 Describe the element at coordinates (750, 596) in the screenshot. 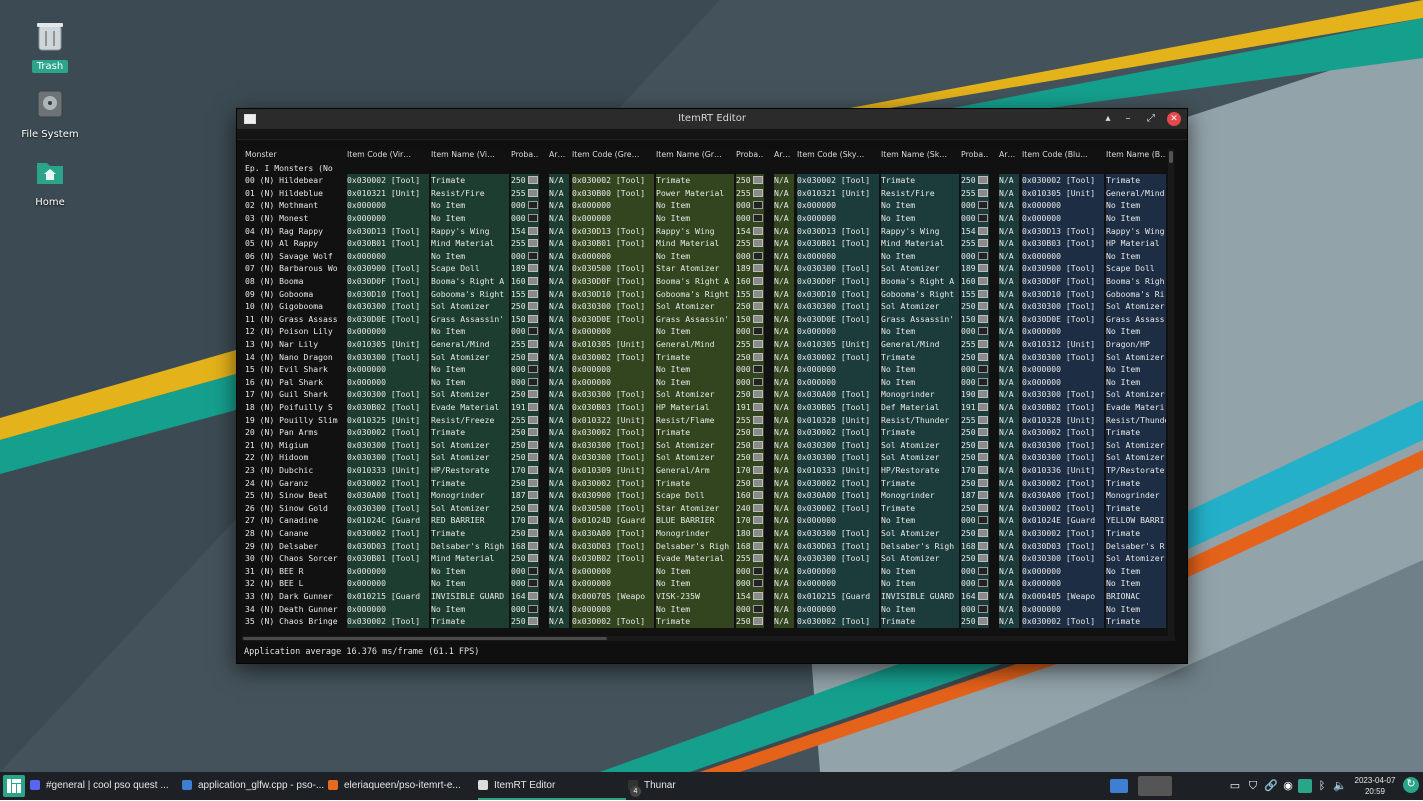

I see `cell-probability: 154` at that location.